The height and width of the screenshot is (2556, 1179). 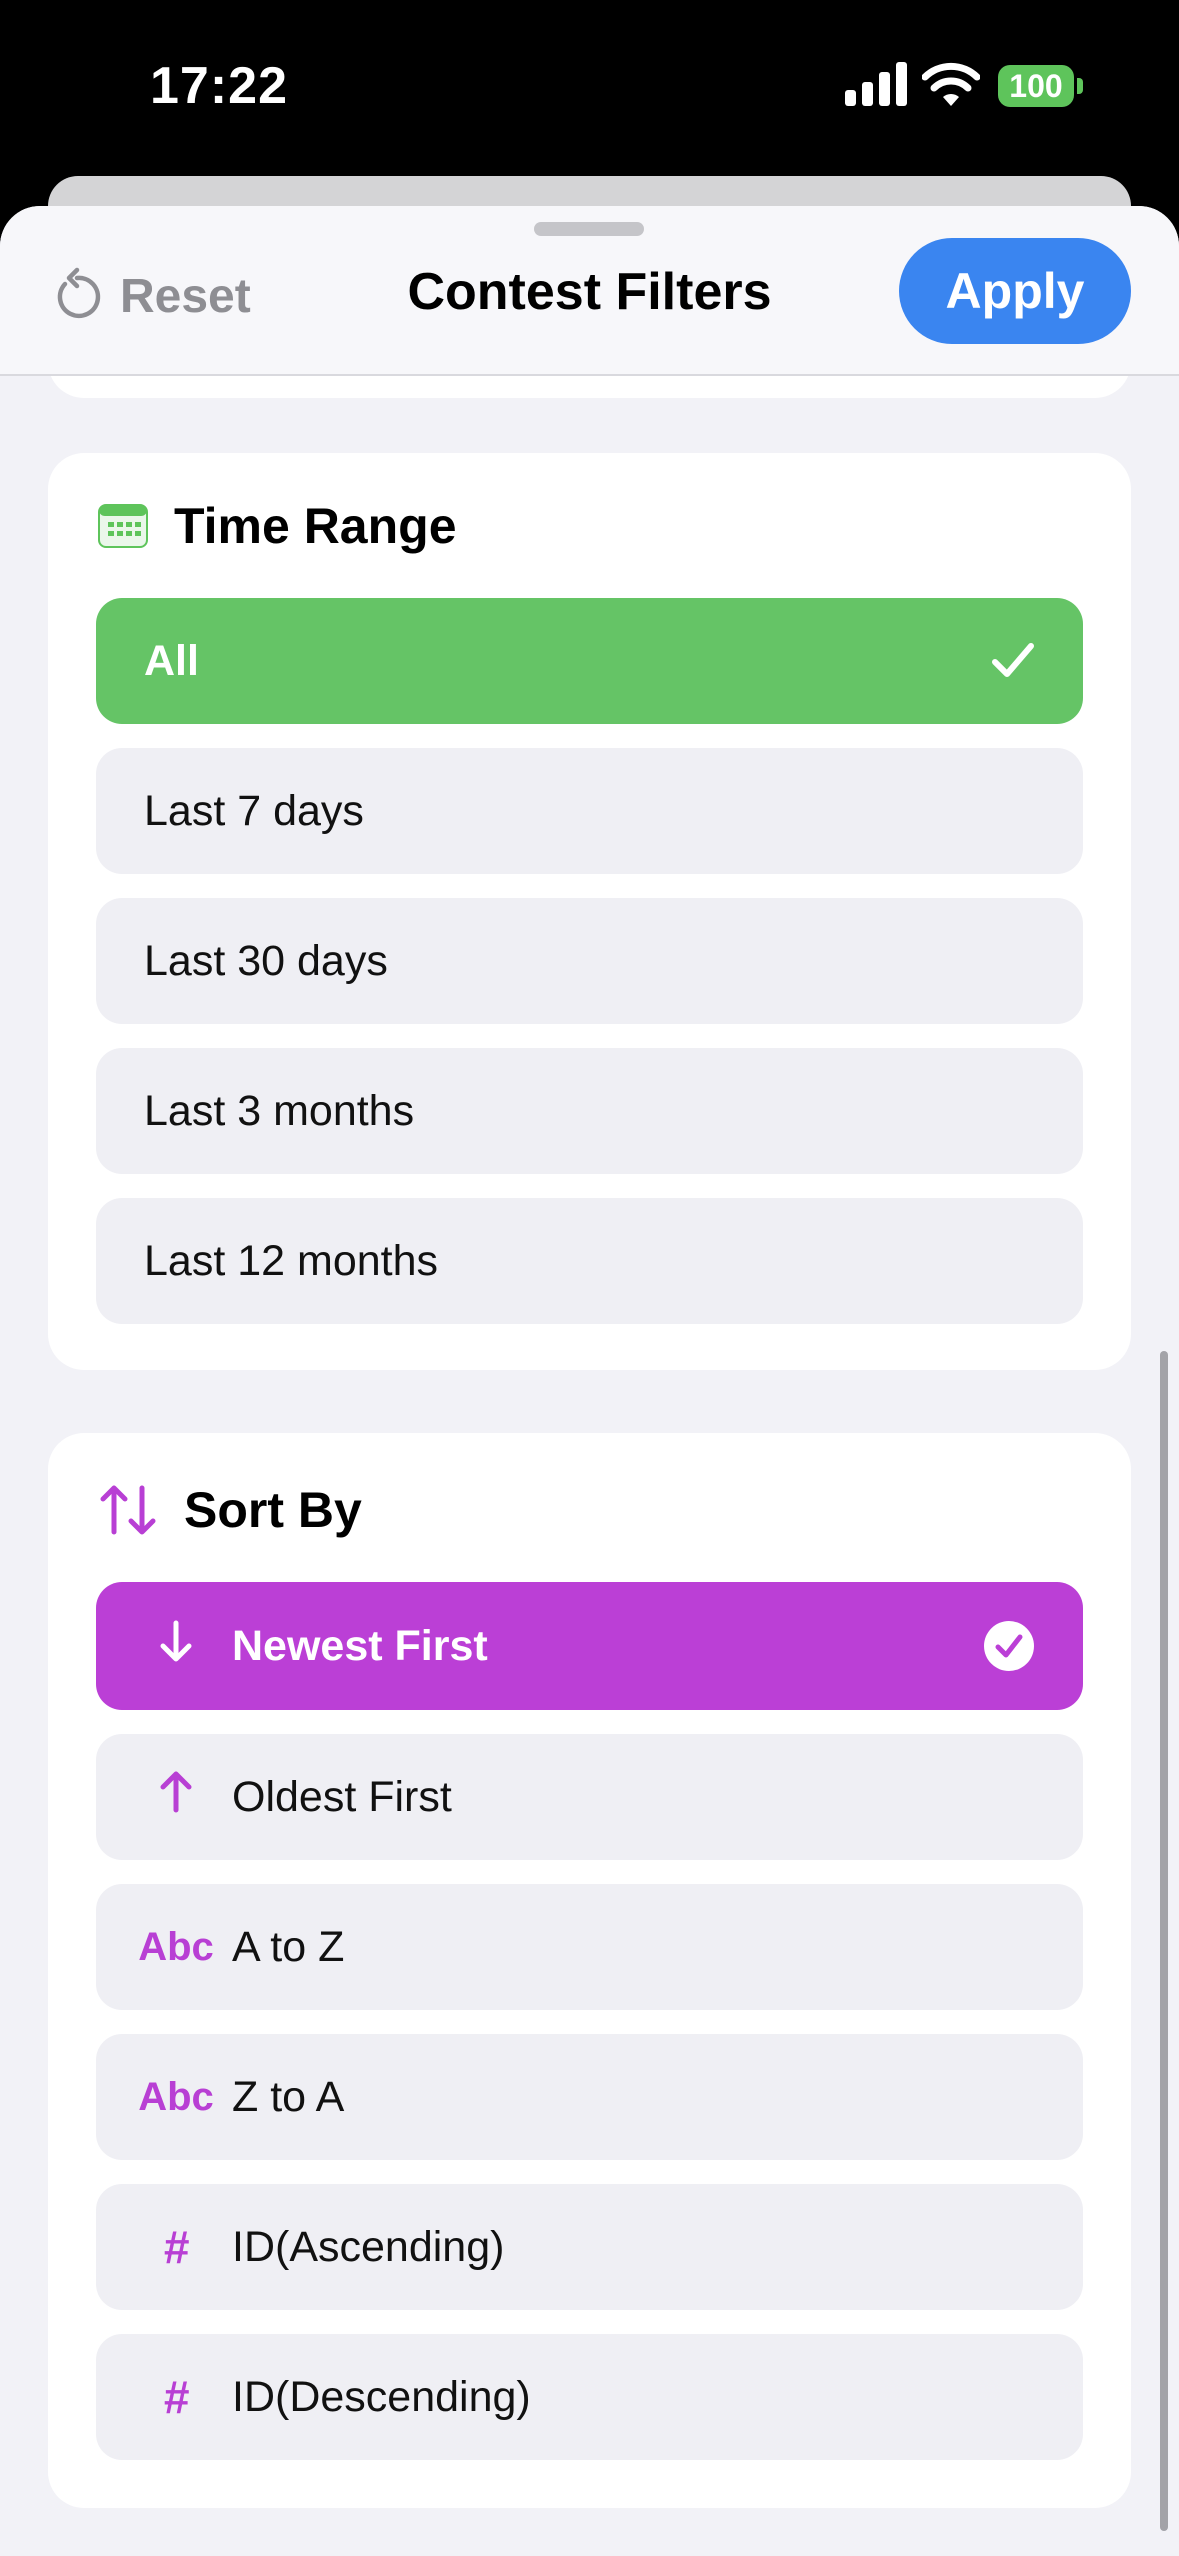 I want to click on sort-arrows-icon, so click(x=128, y=1510).